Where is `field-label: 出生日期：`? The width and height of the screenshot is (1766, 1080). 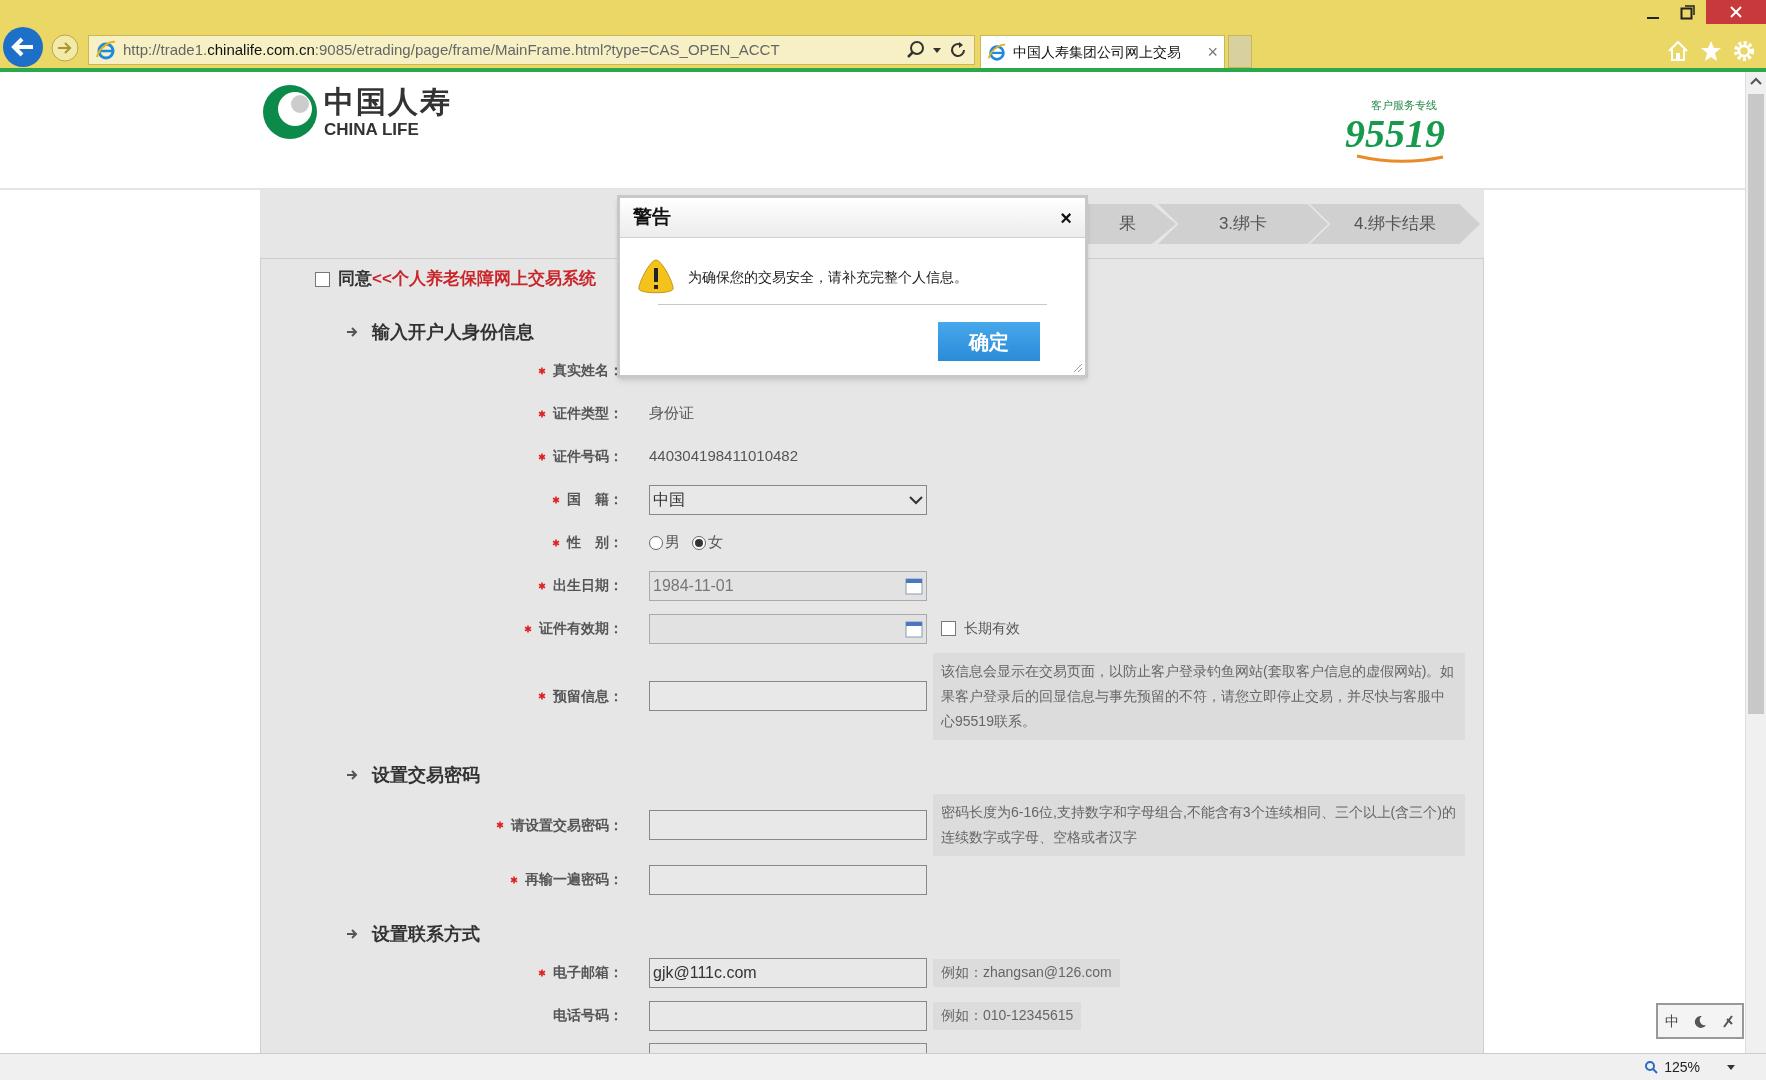
field-label: 出生日期： is located at coordinates (588, 585).